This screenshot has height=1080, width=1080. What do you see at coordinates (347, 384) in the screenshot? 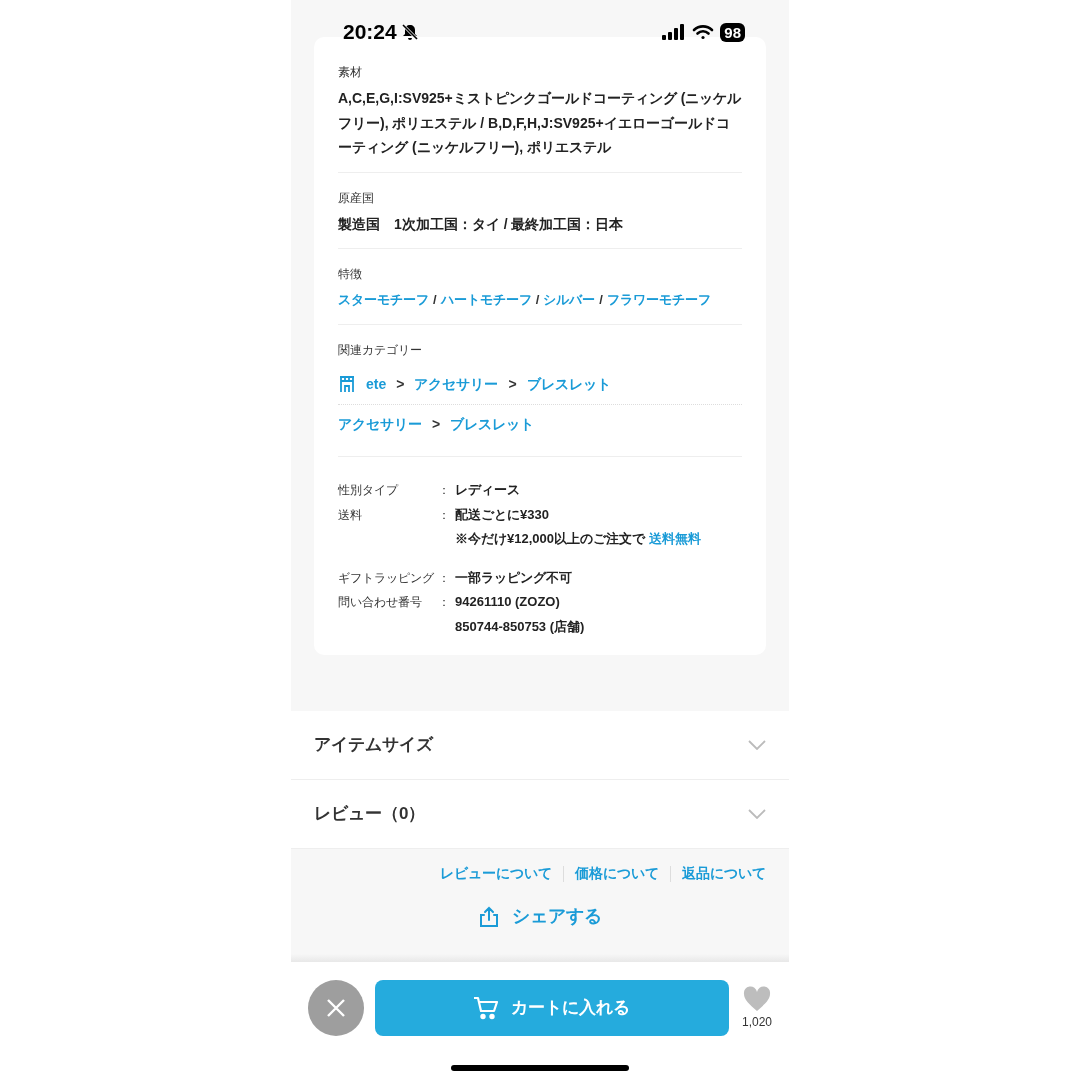
I see `shop-icon` at bounding box center [347, 384].